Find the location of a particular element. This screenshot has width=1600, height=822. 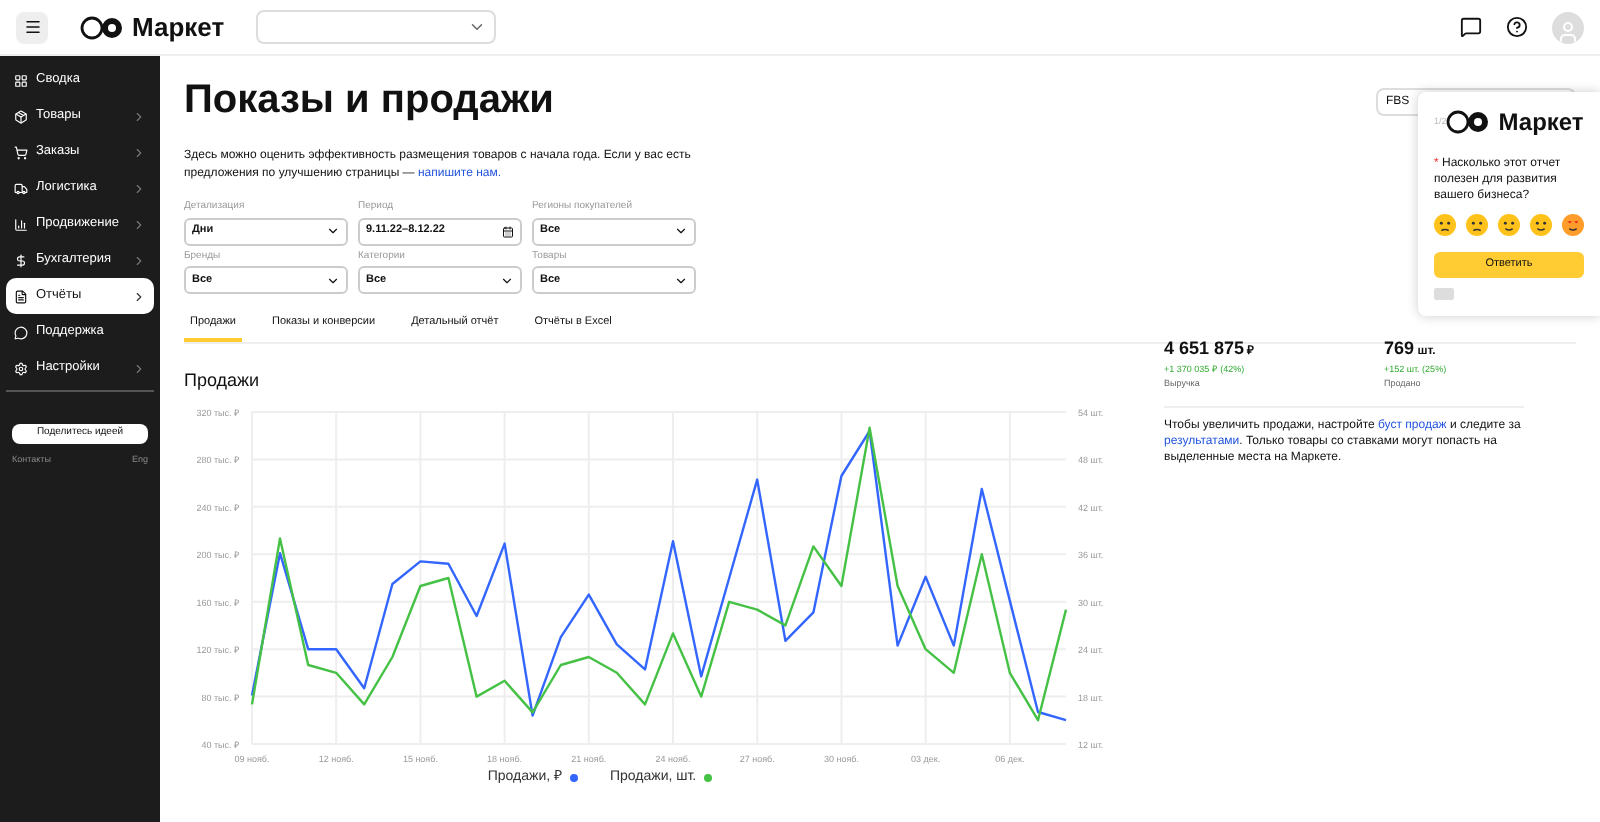

page-title: Показы и продажи is located at coordinates (369, 100).